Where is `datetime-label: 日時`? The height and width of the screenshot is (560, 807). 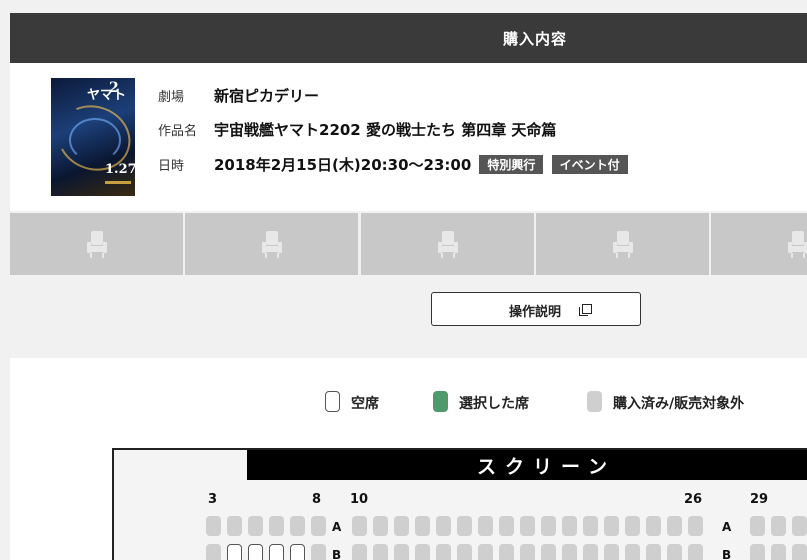 datetime-label: 日時 is located at coordinates (171, 166).